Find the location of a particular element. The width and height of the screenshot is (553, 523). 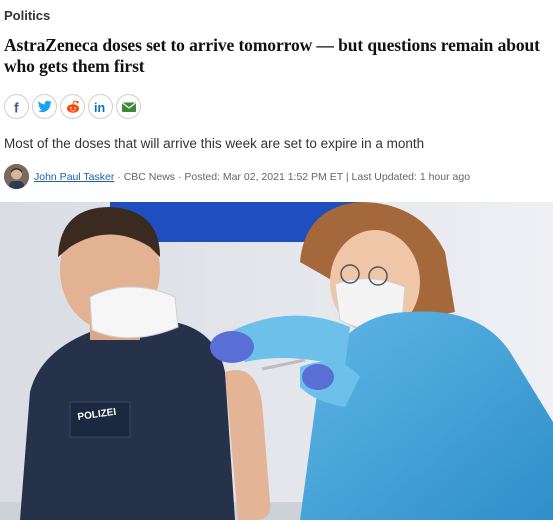

linkedin-share-button: in is located at coordinates (100, 106).